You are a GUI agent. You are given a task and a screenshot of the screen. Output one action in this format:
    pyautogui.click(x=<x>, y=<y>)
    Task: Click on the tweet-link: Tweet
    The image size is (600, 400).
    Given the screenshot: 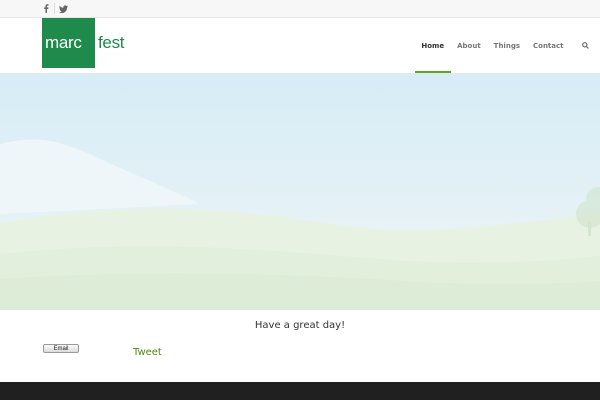 What is the action you would take?
    pyautogui.click(x=147, y=352)
    